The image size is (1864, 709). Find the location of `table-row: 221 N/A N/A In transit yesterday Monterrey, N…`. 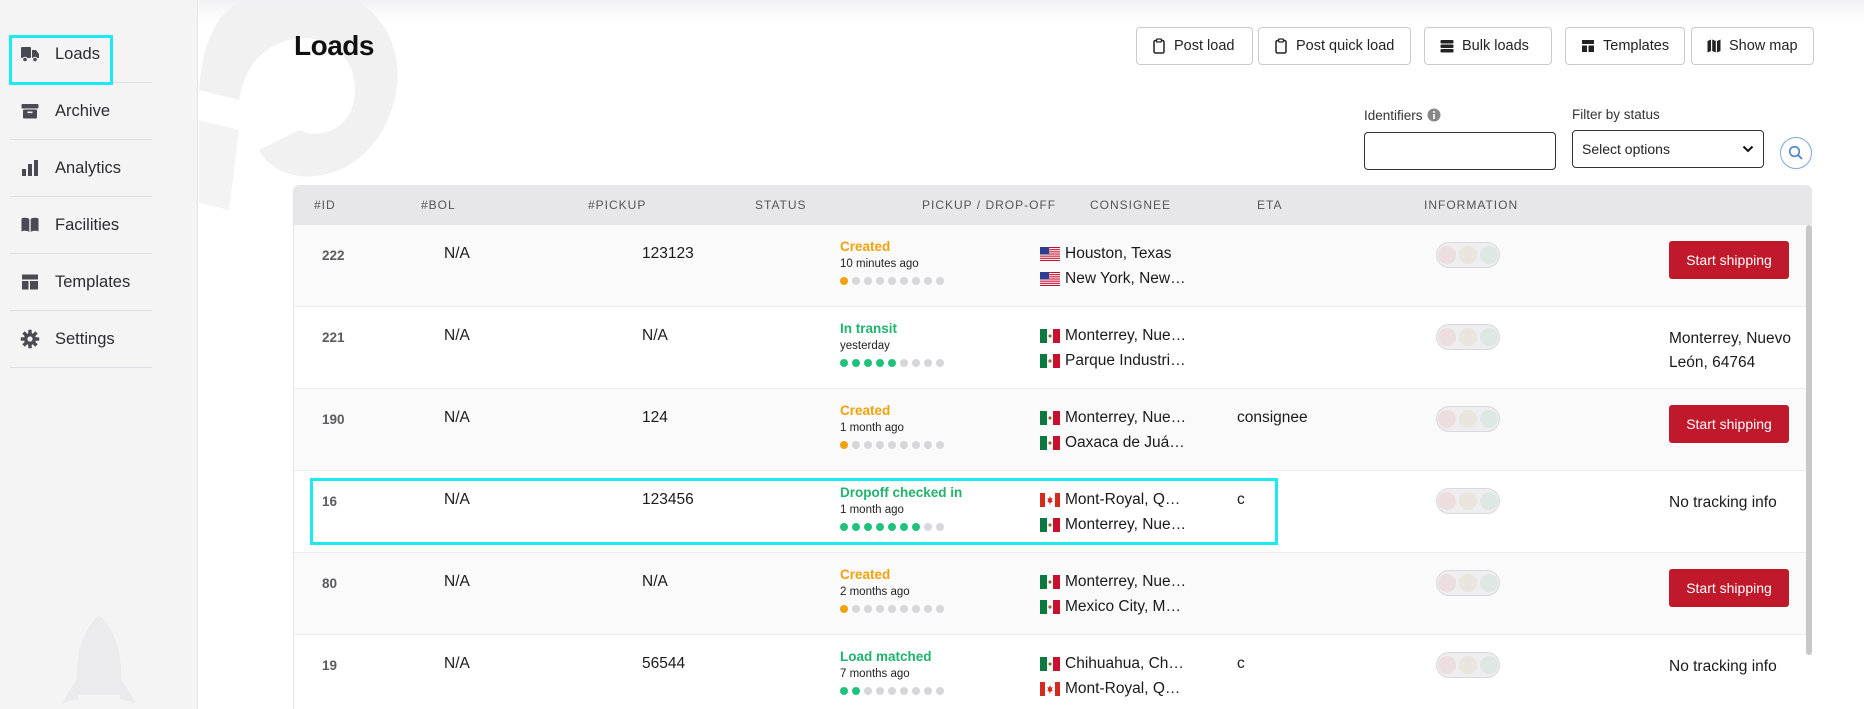

table-row: 221 N/A N/A In transit yesterday Monterrey, N… is located at coordinates (1053, 348).